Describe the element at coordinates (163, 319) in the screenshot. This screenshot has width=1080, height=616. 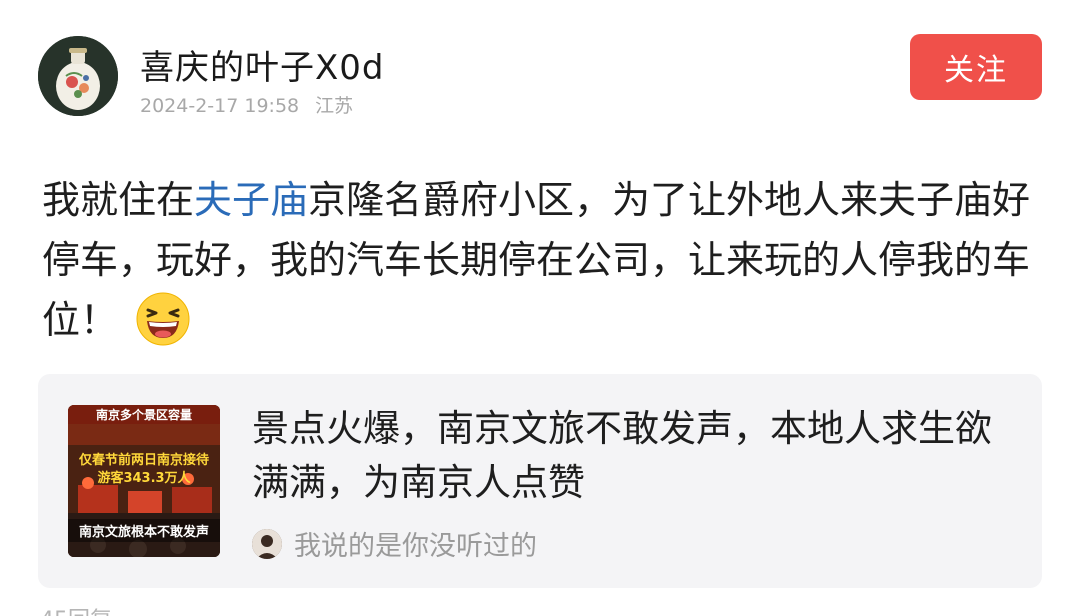
I see `laughing-emoji-icon` at that location.